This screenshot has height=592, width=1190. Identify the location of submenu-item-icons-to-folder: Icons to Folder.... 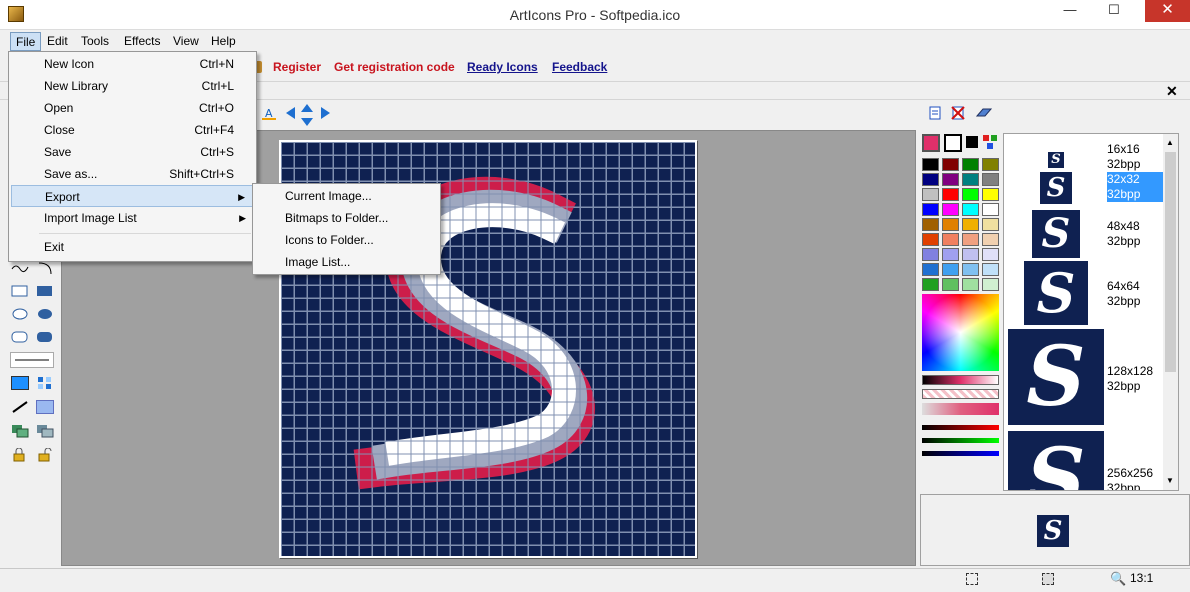
(329, 240).